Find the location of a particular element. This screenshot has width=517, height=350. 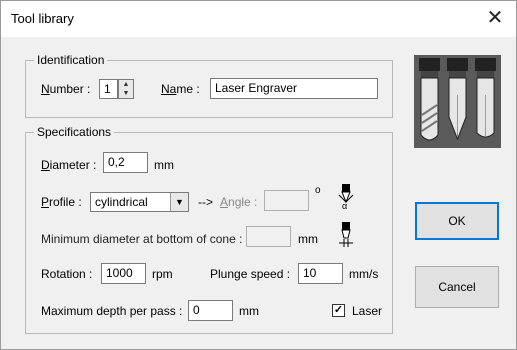

diameter-unit: mm is located at coordinates (164, 165).